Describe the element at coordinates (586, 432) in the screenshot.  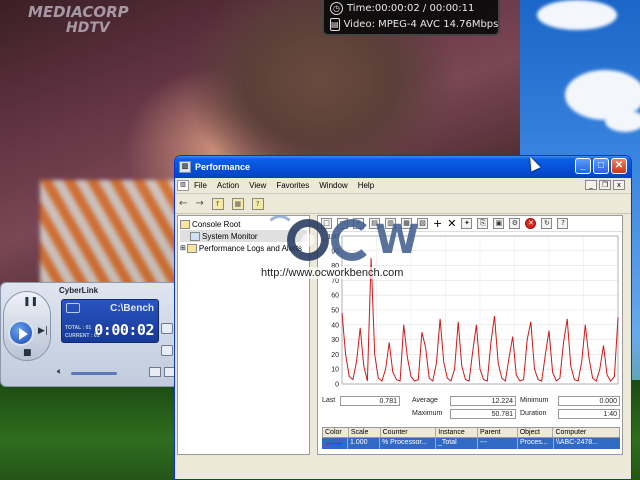
I see `legend-col-computer: Computer` at that location.